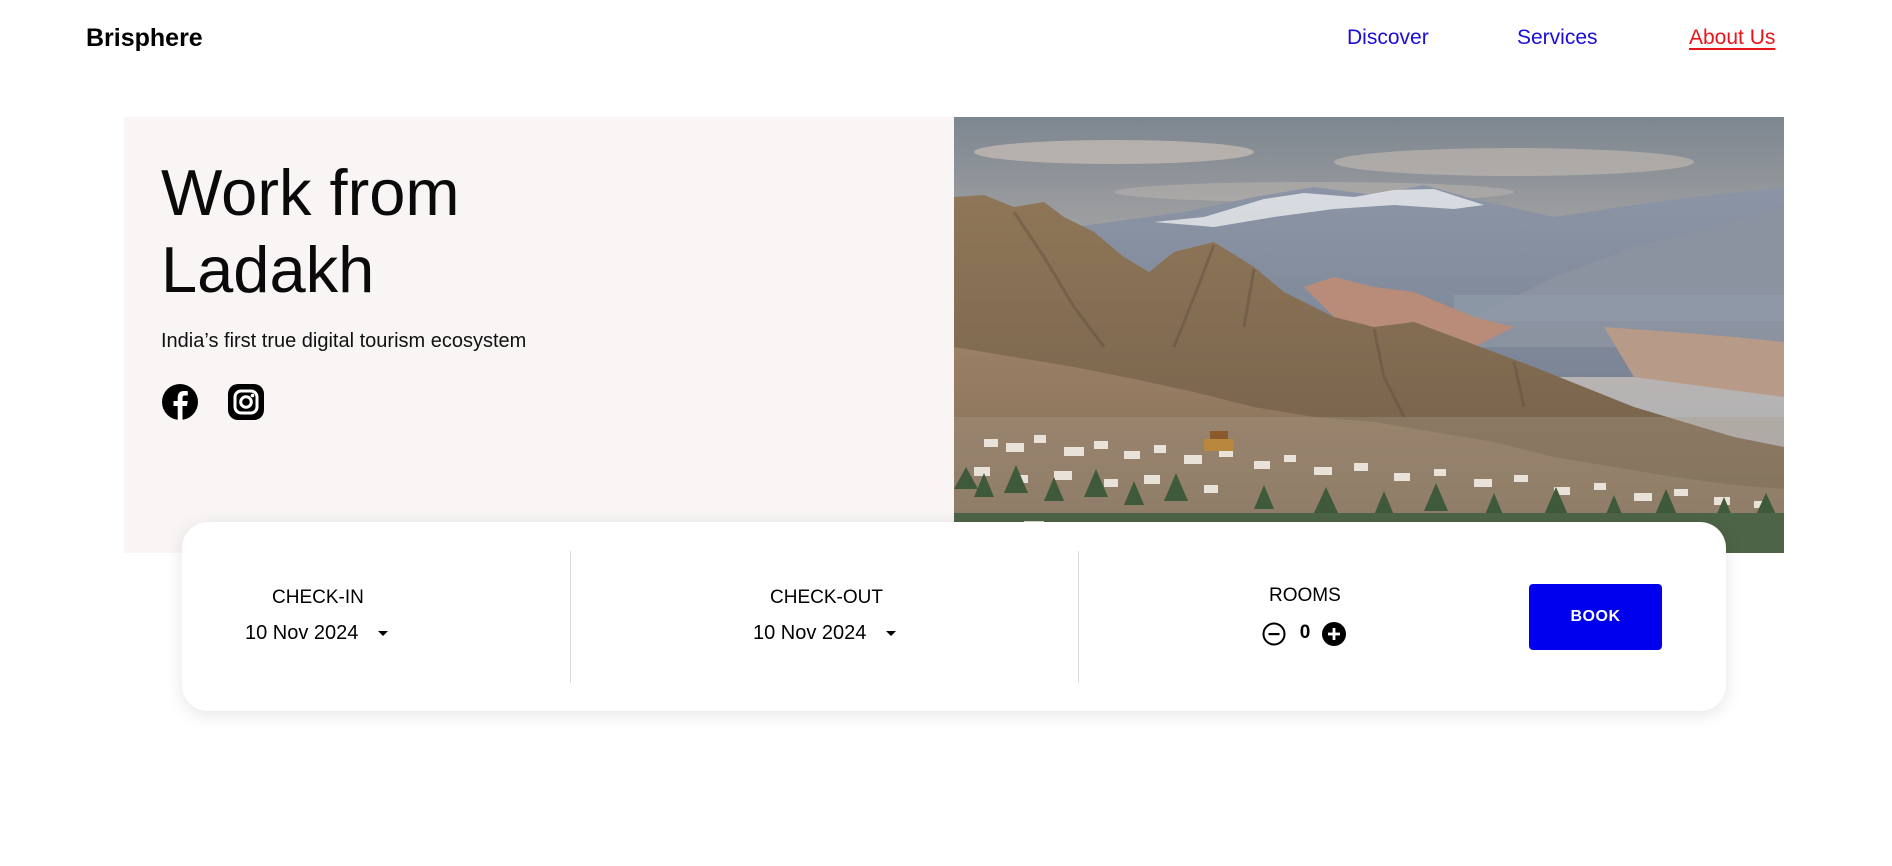 The height and width of the screenshot is (866, 1892). Describe the element at coordinates (1334, 634) in the screenshot. I see `increase-rooms-icon` at that location.